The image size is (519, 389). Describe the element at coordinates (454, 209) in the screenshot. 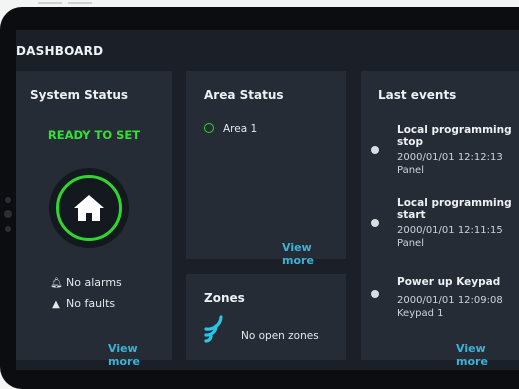

I see `event-title: Local programming start` at that location.